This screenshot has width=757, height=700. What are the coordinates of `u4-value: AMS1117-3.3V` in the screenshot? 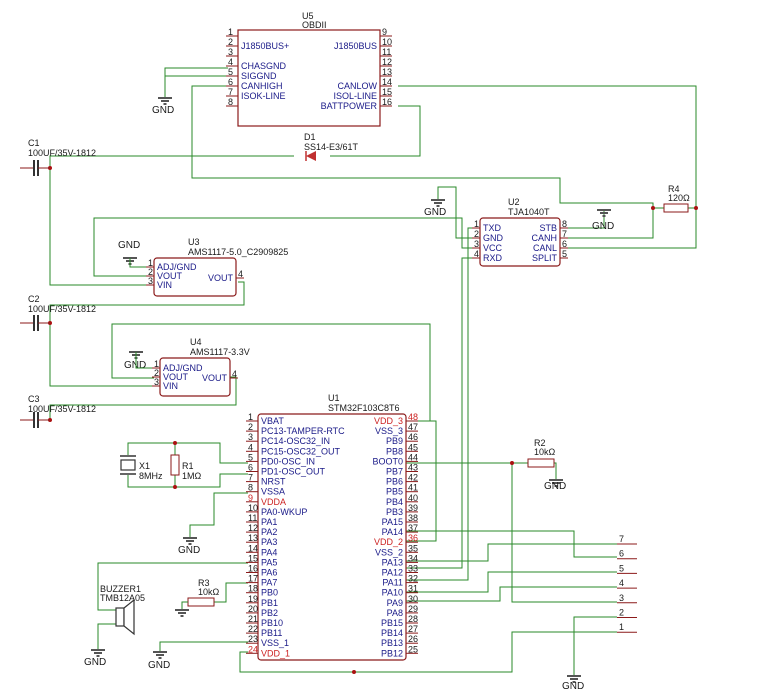 It's located at (220, 352).